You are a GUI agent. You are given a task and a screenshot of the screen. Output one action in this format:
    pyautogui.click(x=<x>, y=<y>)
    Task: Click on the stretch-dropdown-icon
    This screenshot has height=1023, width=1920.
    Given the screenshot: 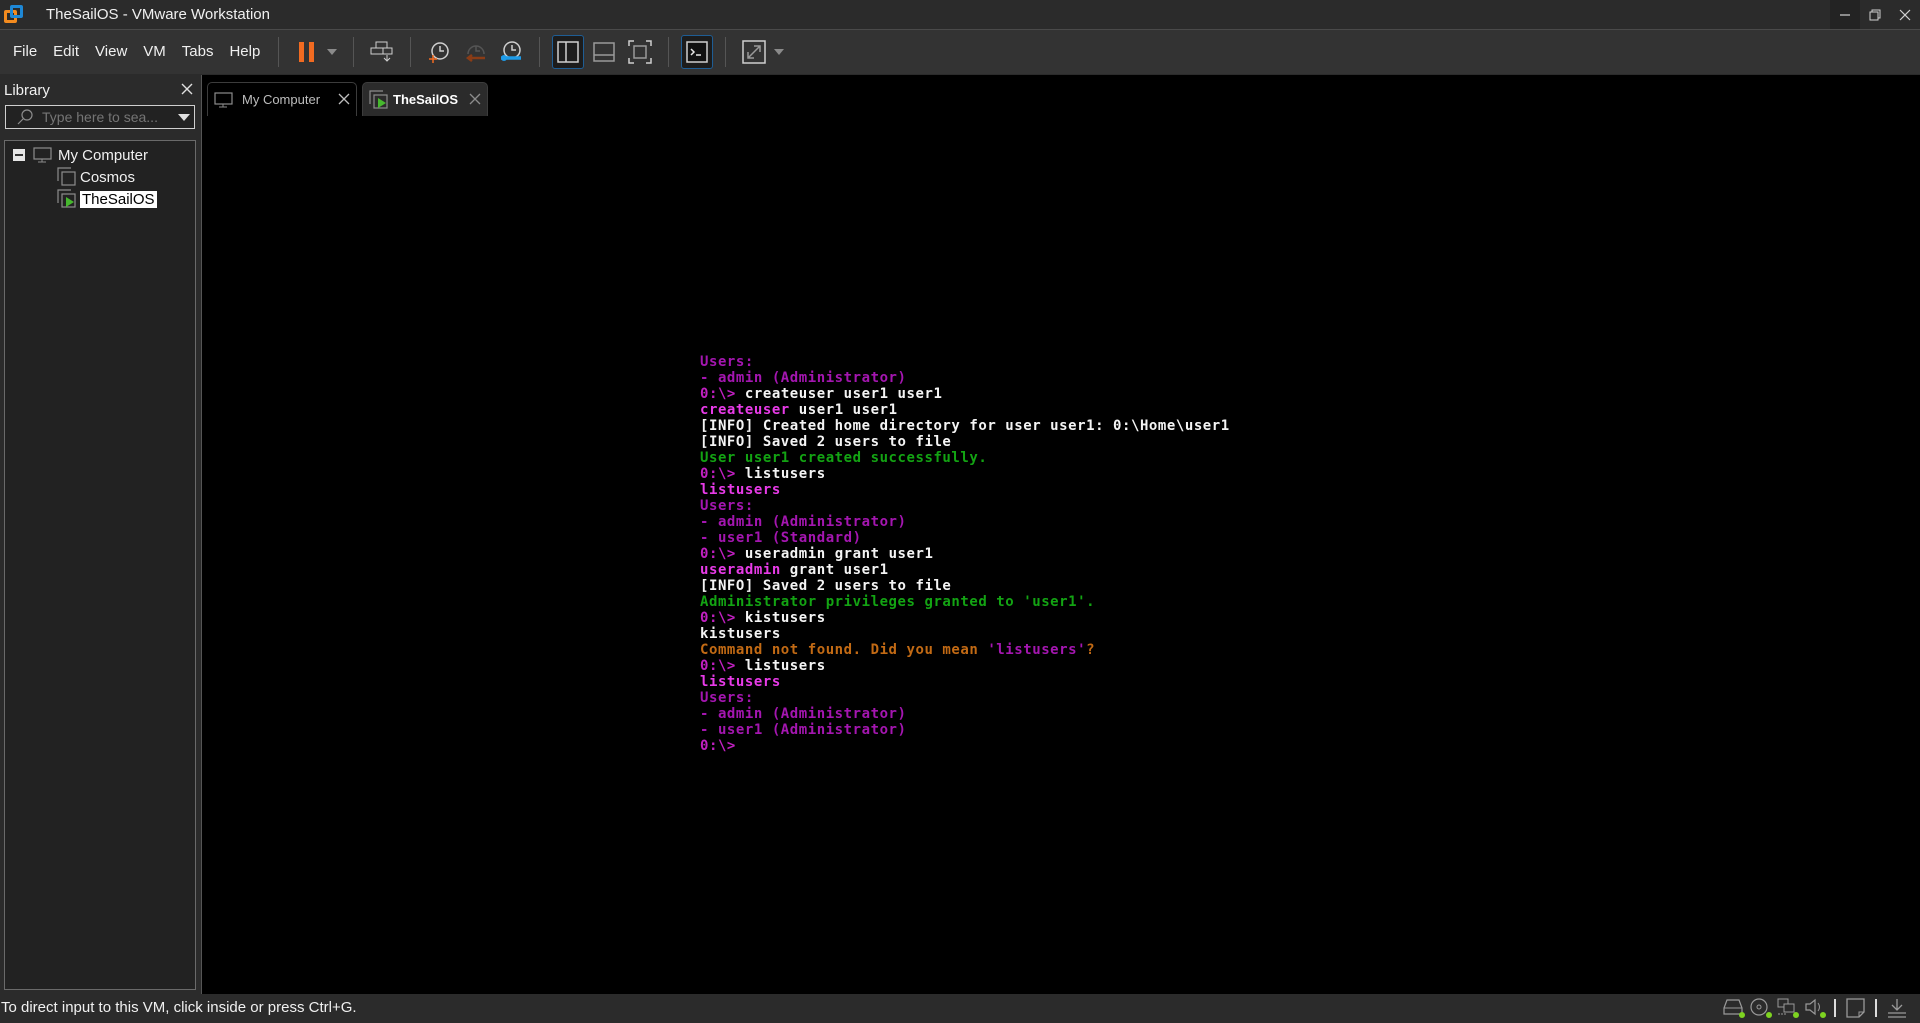 What is the action you would take?
    pyautogui.click(x=779, y=52)
    